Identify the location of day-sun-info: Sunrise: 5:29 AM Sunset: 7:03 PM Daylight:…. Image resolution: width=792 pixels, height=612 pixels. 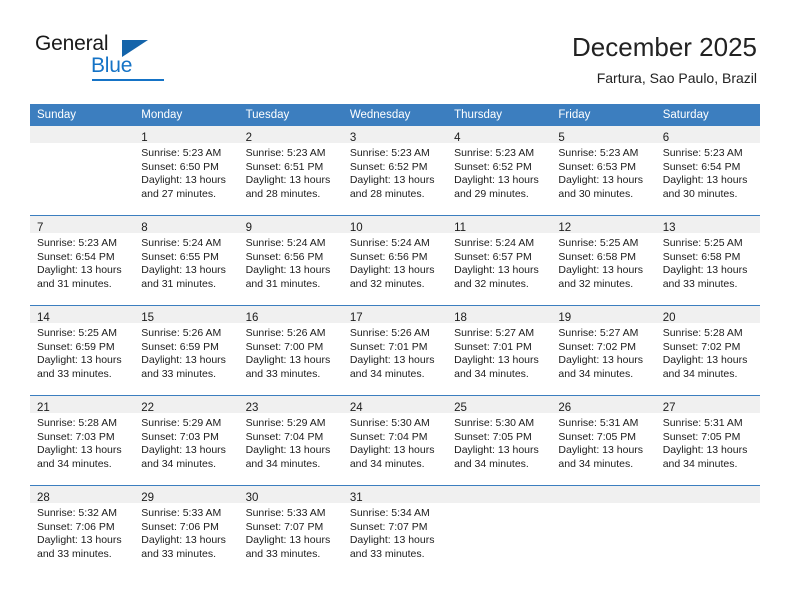
(186, 442).